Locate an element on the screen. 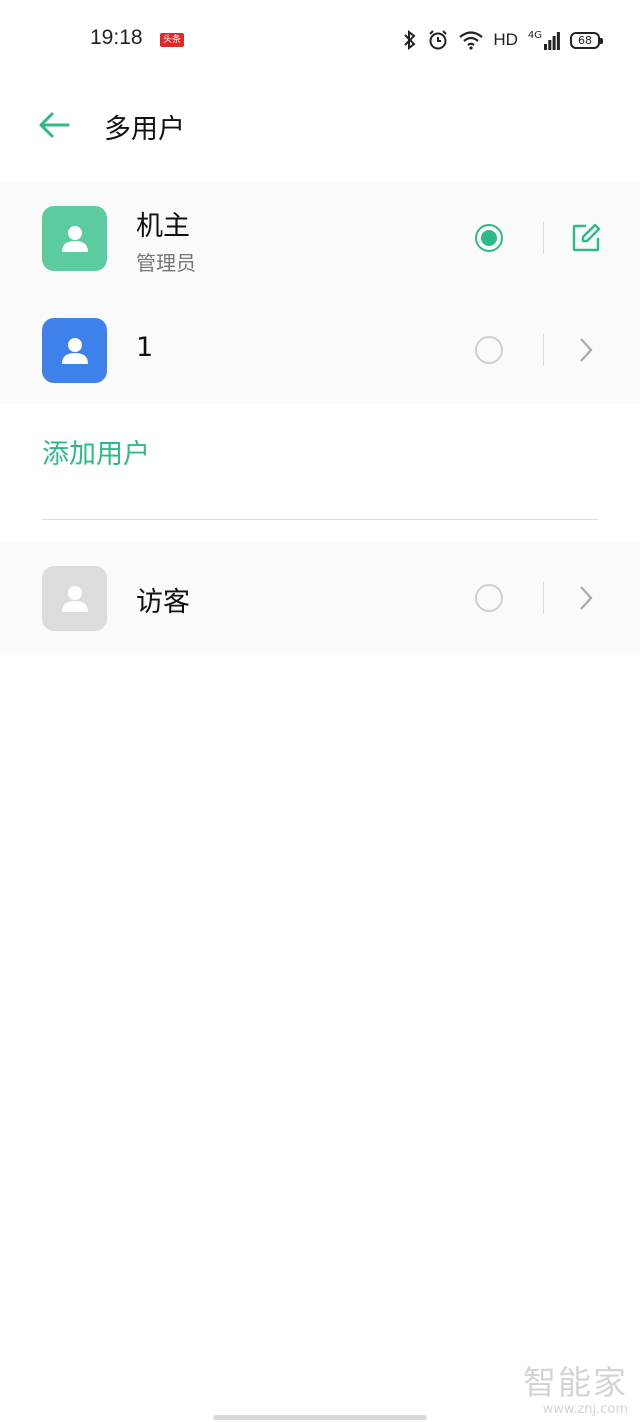 The width and height of the screenshot is (640, 1422). network-label: HD is located at coordinates (505, 39).